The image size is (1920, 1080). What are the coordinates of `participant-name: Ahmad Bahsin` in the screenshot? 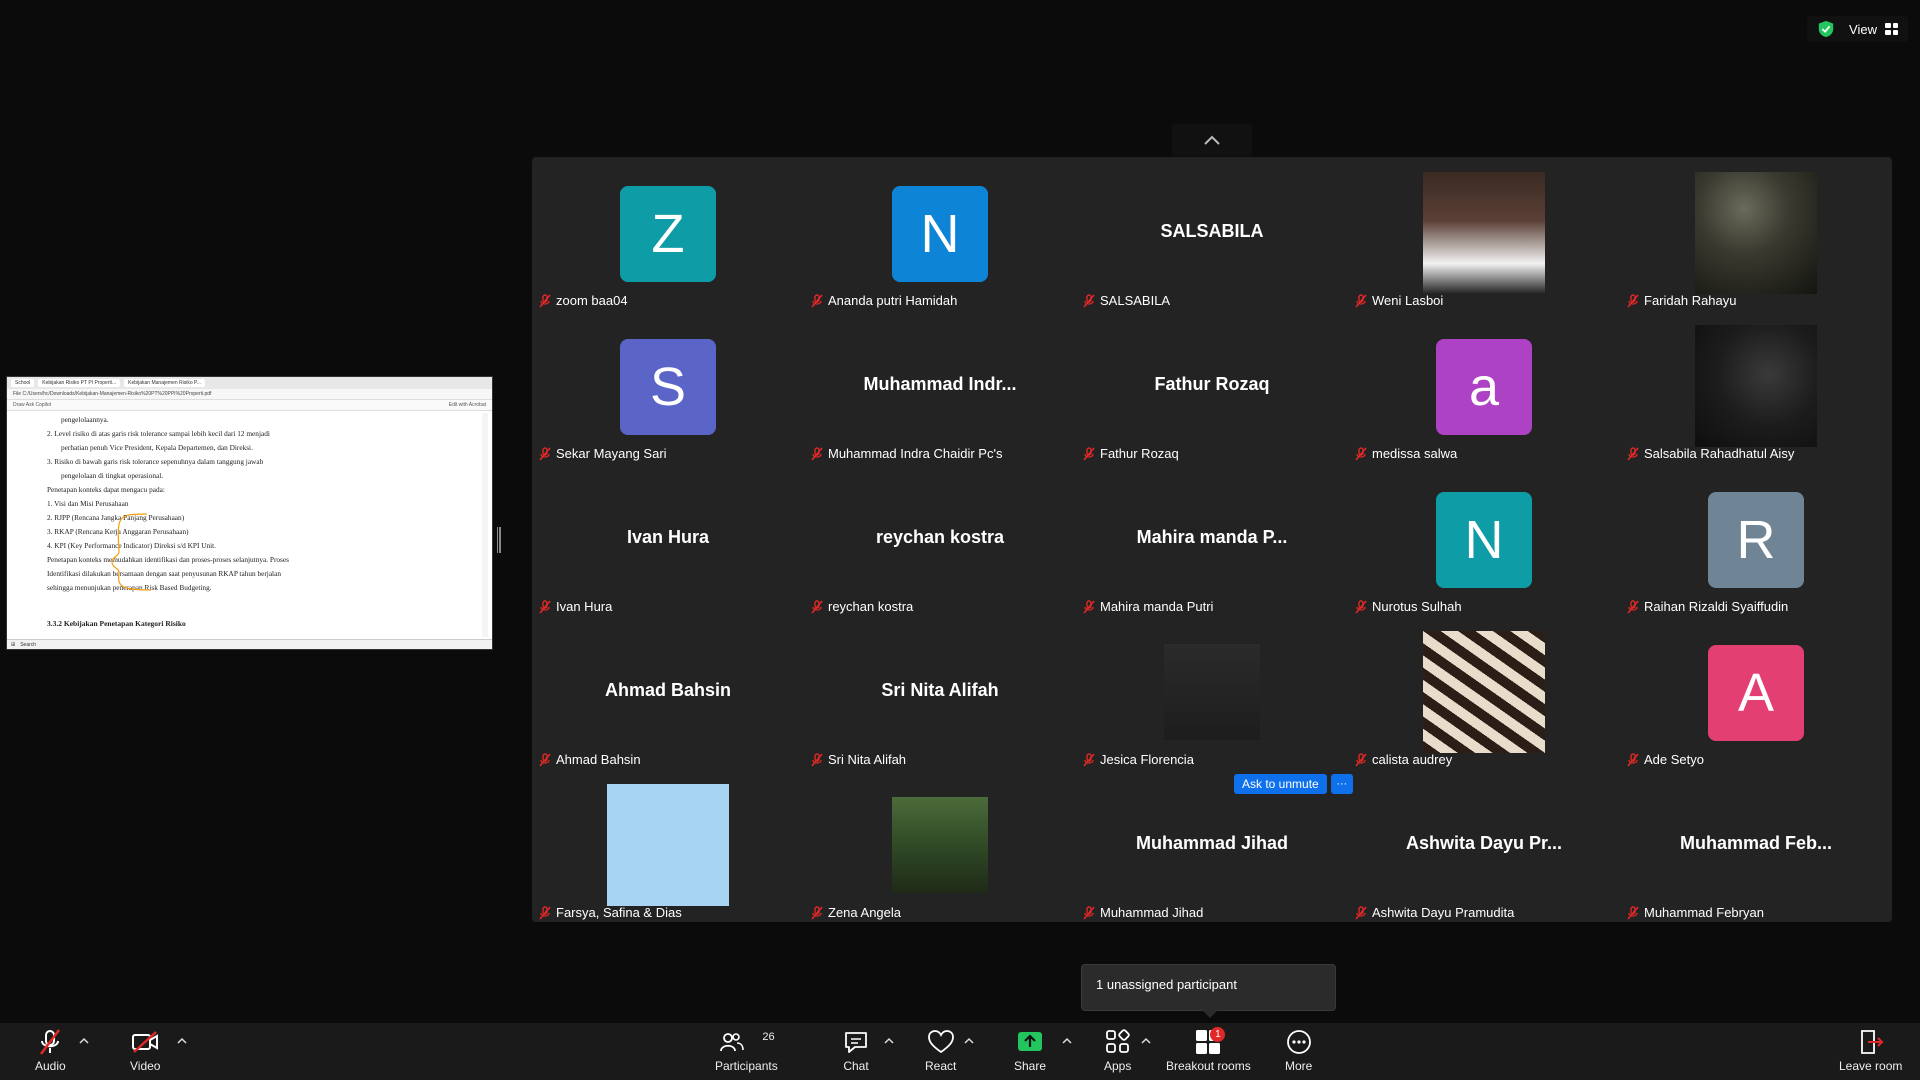 It's located at (598, 759).